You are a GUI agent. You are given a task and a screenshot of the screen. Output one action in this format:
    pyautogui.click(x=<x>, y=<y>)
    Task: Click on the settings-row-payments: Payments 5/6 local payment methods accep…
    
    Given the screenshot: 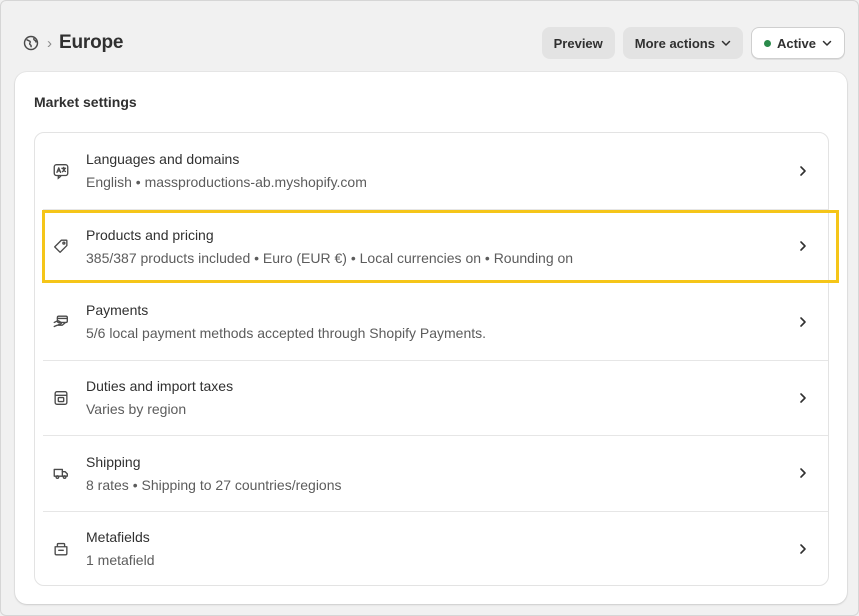 What is the action you would take?
    pyautogui.click(x=431, y=322)
    